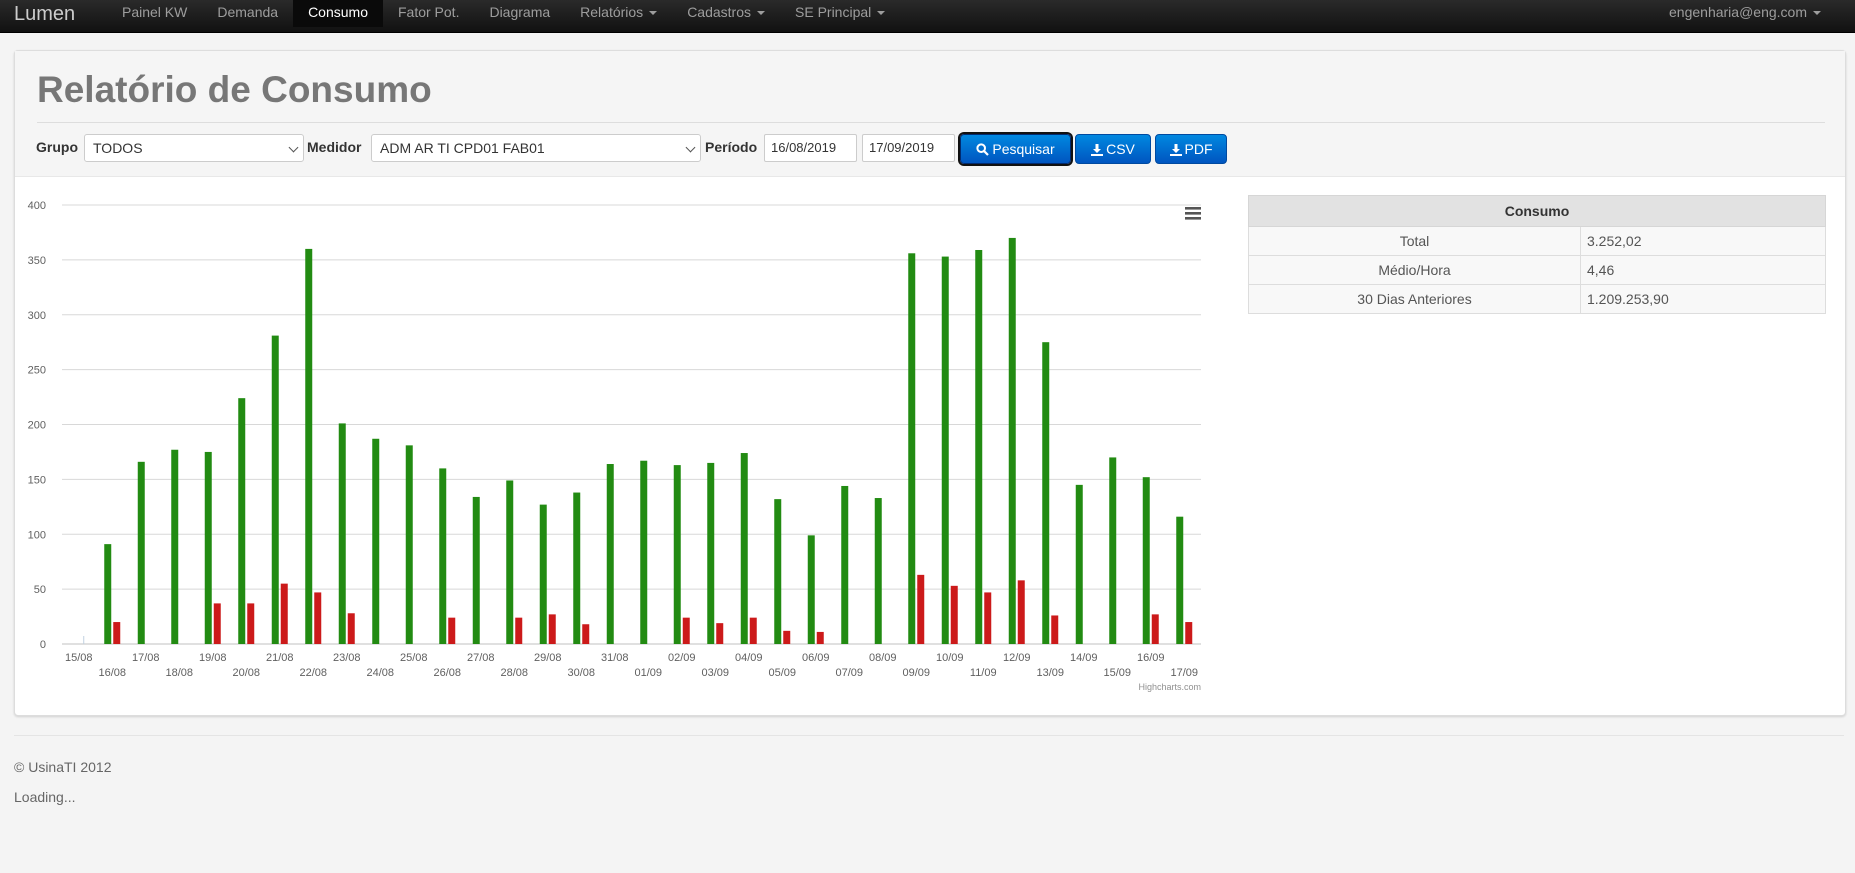 This screenshot has width=1855, height=873. Describe the element at coordinates (1198, 149) in the screenshot. I see `pdf-button-label: PDF` at that location.